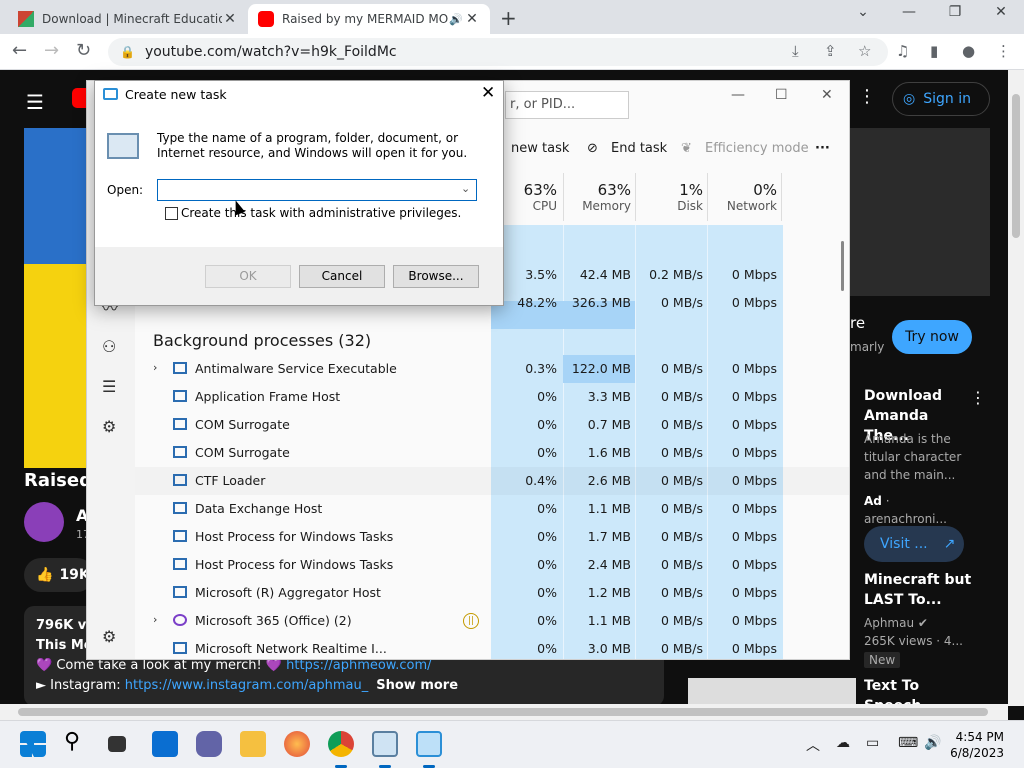 The width and height of the screenshot is (1024, 768). I want to click on process-icon, so click(180, 592).